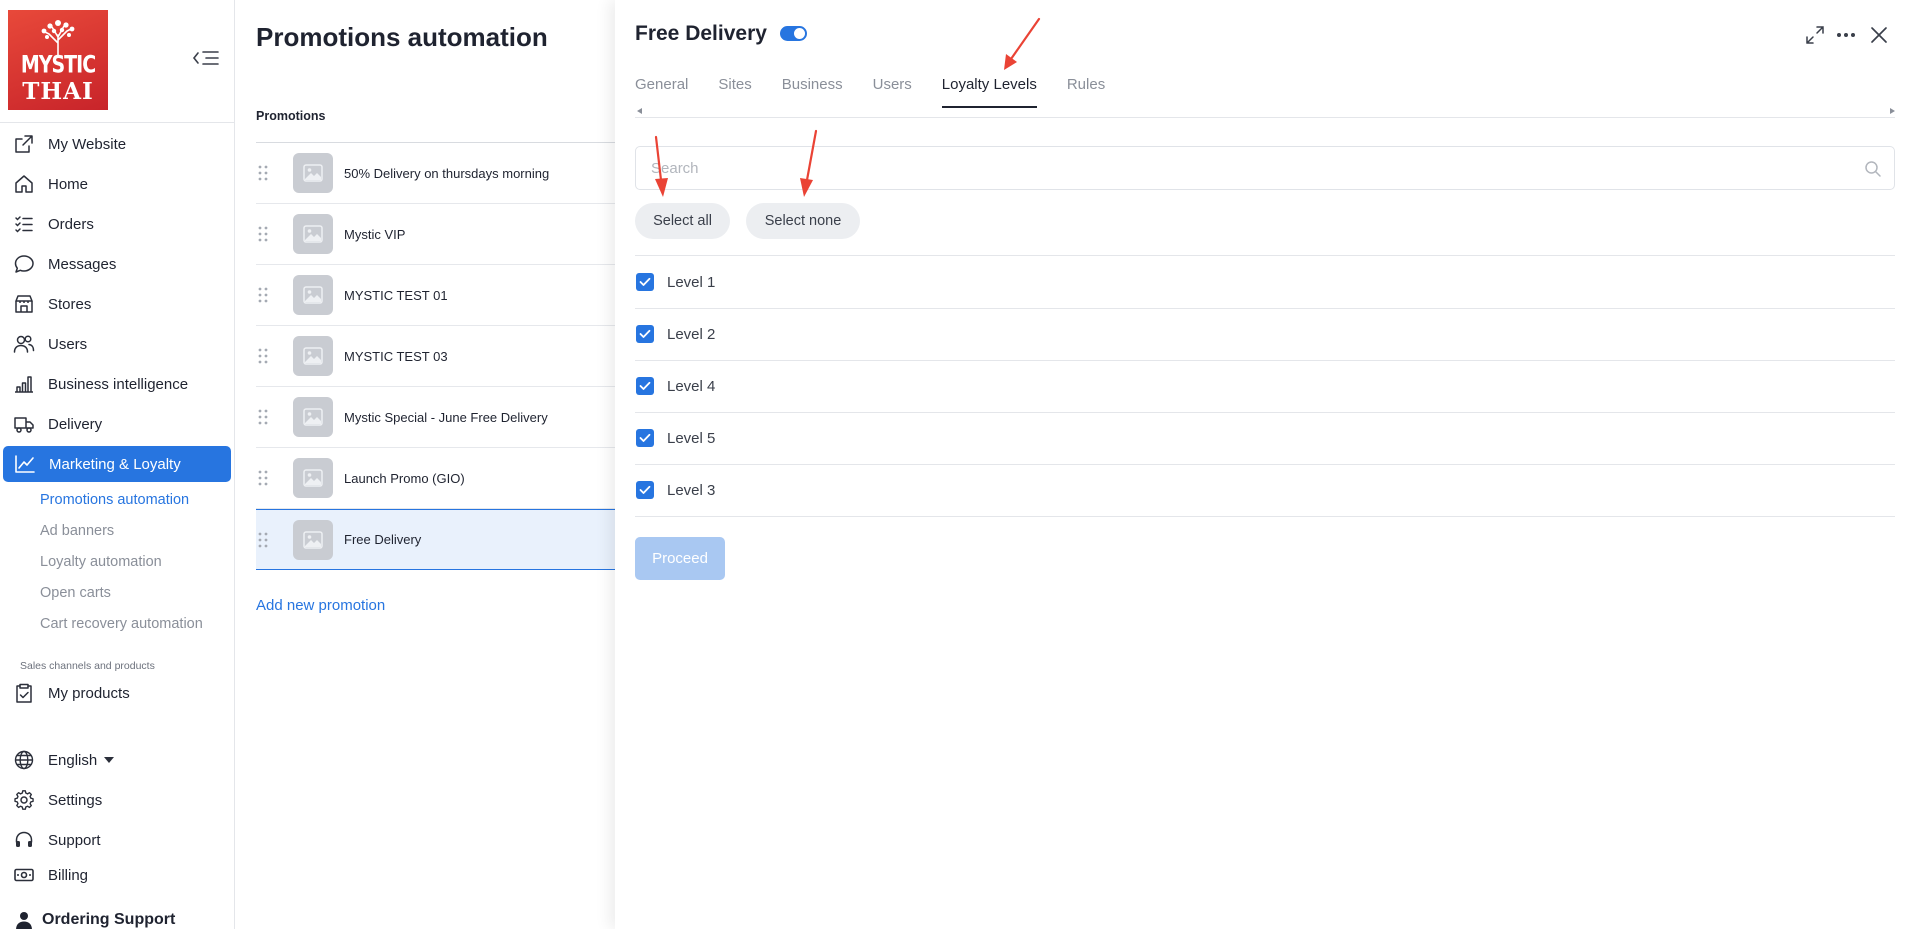 This screenshot has height=929, width=1905. What do you see at coordinates (1241, 168) in the screenshot?
I see `search-input` at bounding box center [1241, 168].